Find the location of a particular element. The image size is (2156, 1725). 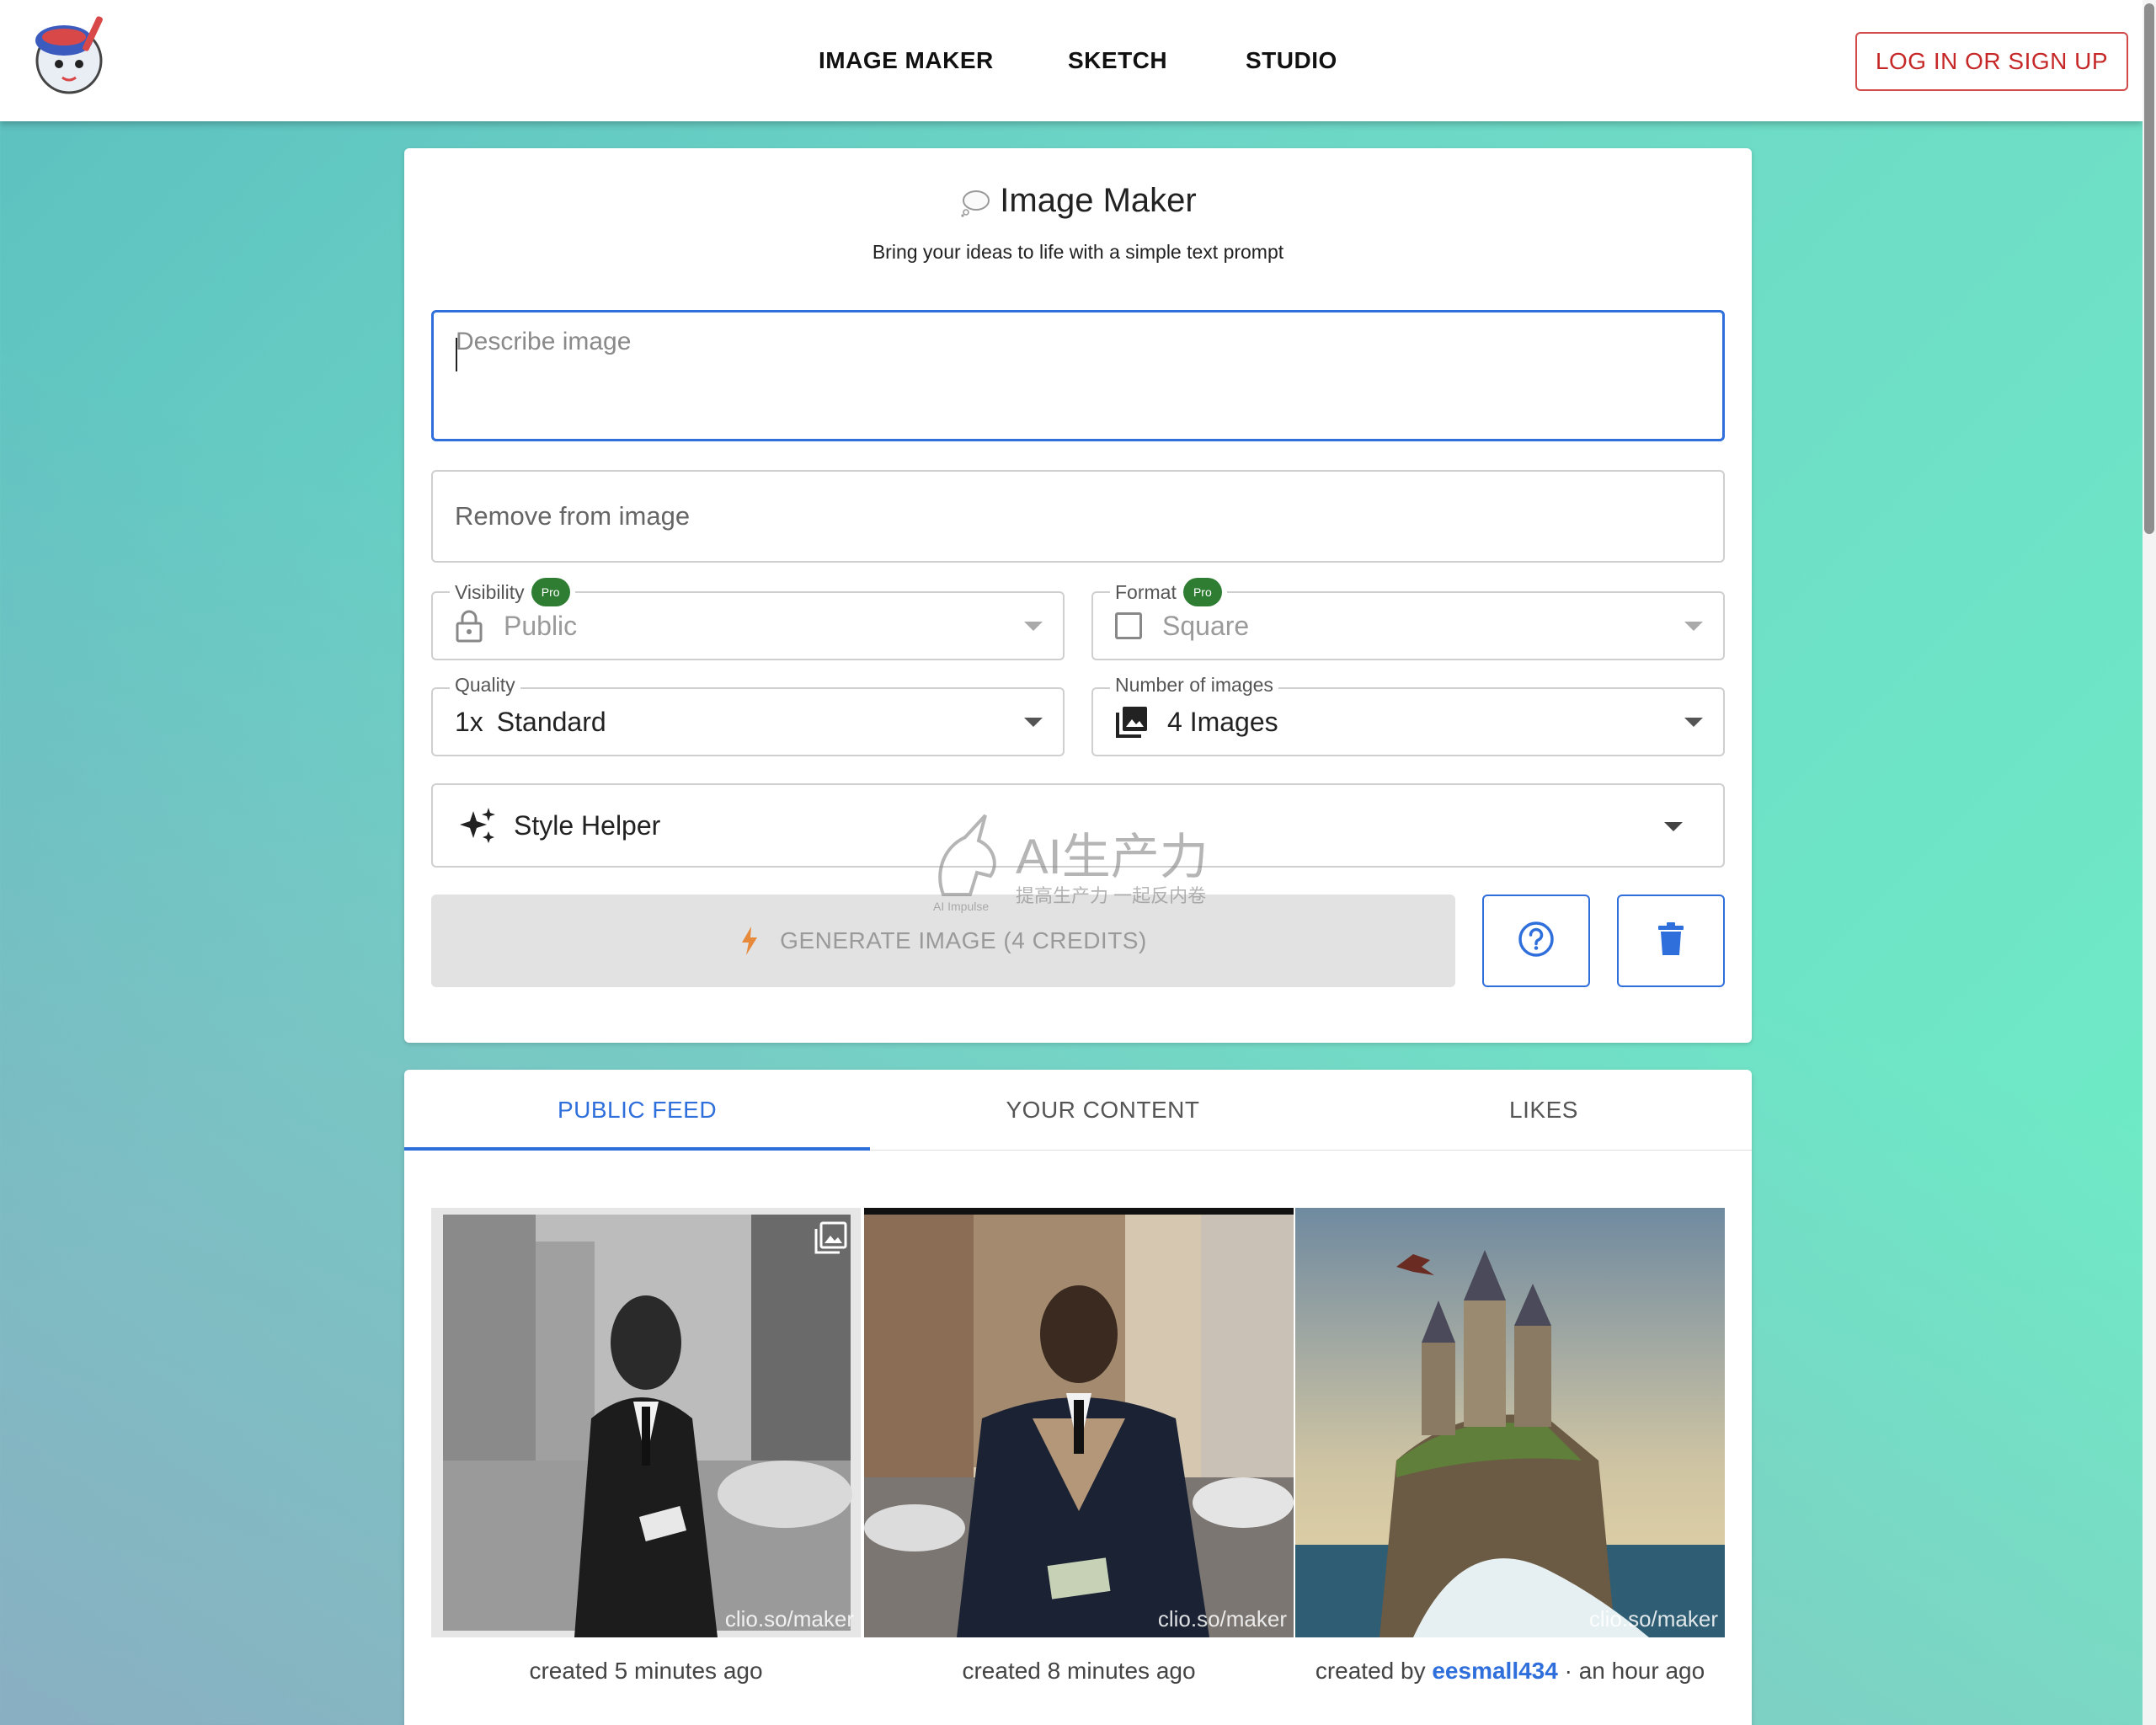

feed-image-3: clio.so/maker is located at coordinates (1510, 1422).